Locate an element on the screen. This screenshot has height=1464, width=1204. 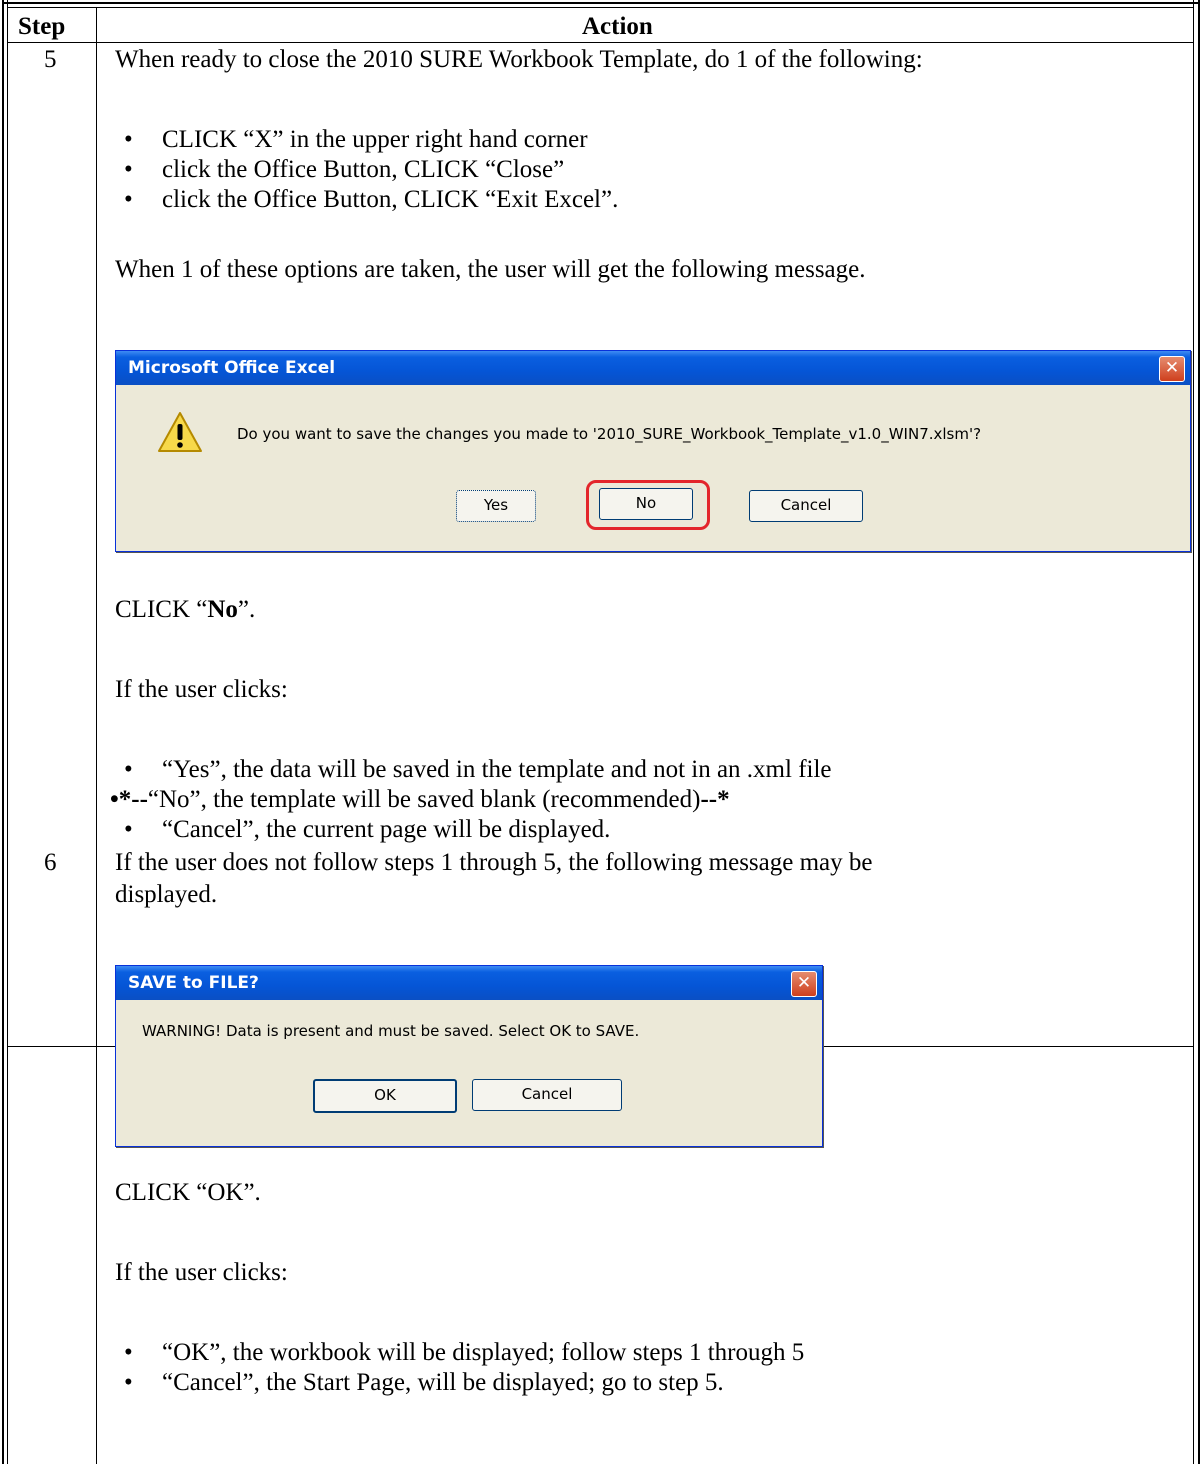
ok-button: OK is located at coordinates (385, 1096).